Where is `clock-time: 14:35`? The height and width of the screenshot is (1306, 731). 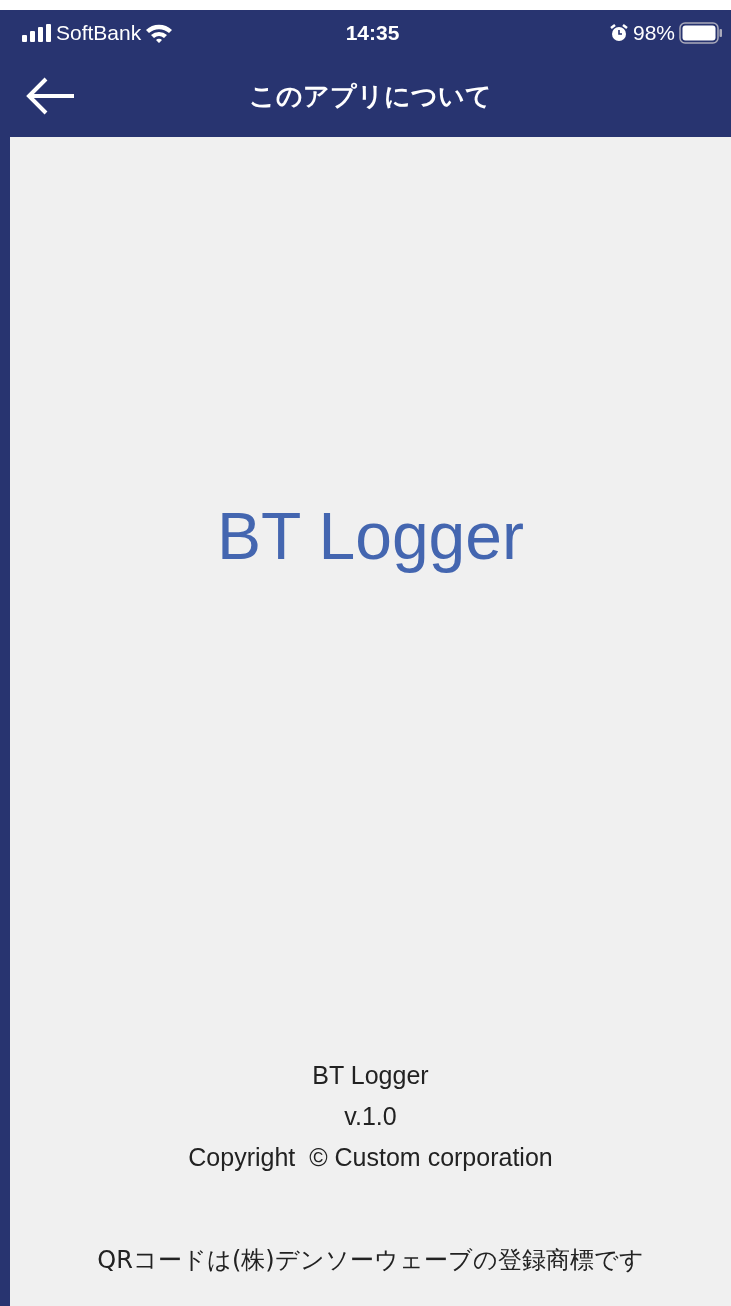 clock-time: 14:35 is located at coordinates (372, 32).